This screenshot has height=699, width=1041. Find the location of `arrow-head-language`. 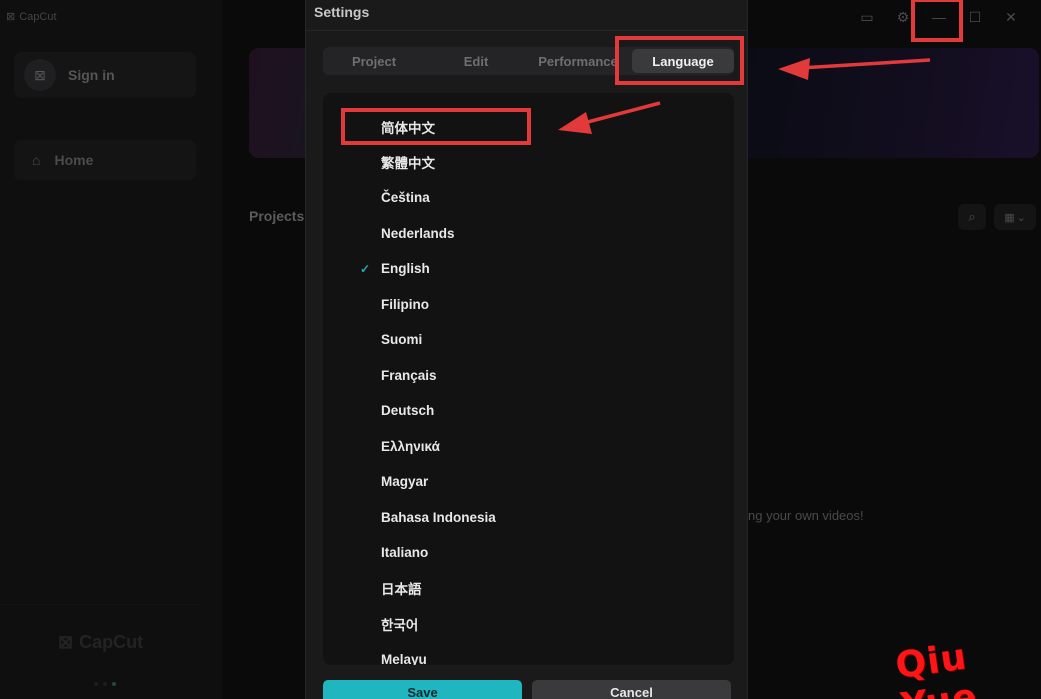

arrow-head-language is located at coordinates (794, 69).